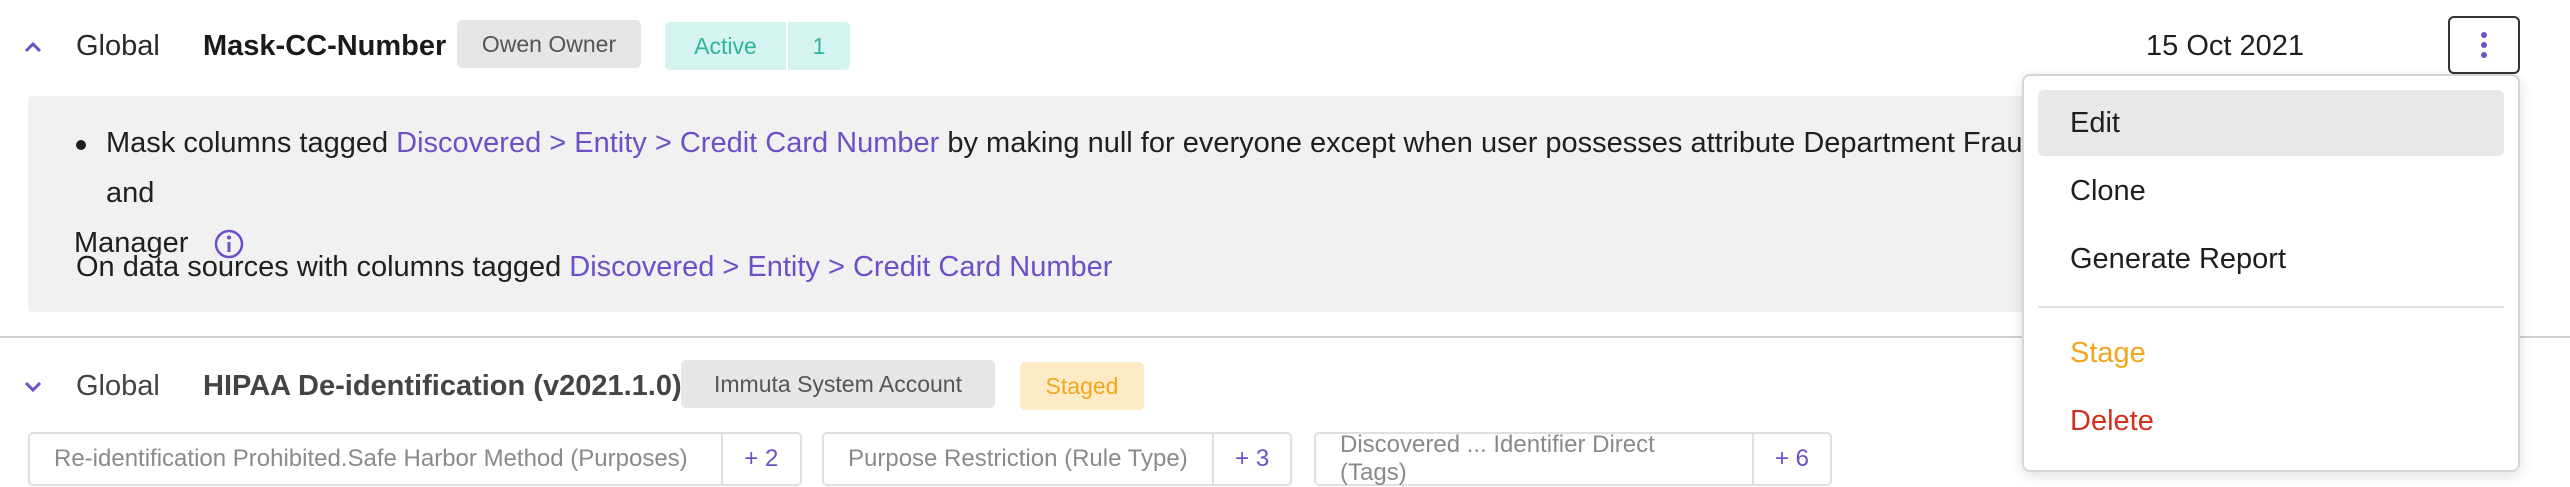 The image size is (2570, 487). Describe the element at coordinates (838, 384) in the screenshot. I see `owner-badge: Immuta System Account` at that location.